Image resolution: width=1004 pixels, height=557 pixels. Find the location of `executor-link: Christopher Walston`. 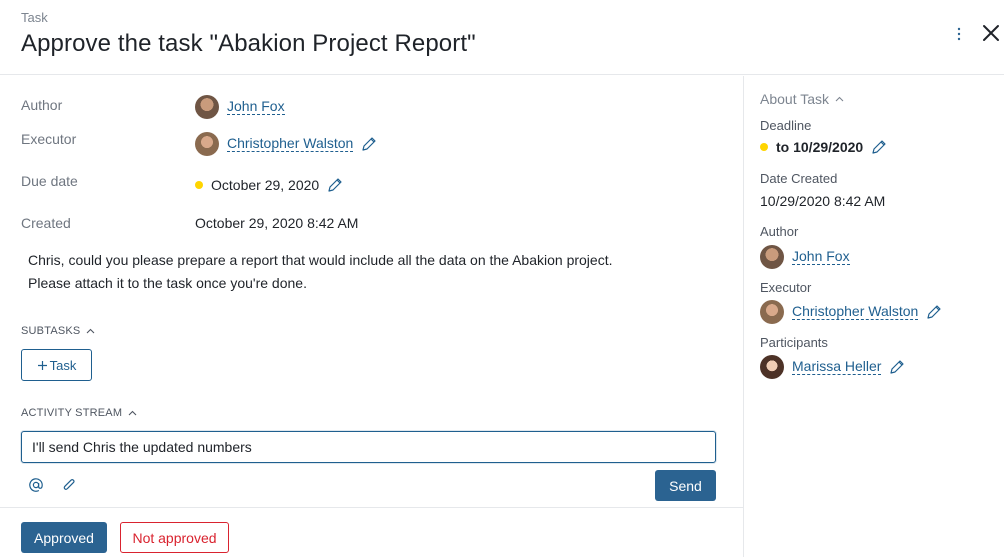

executor-link: Christopher Walston is located at coordinates (290, 144).